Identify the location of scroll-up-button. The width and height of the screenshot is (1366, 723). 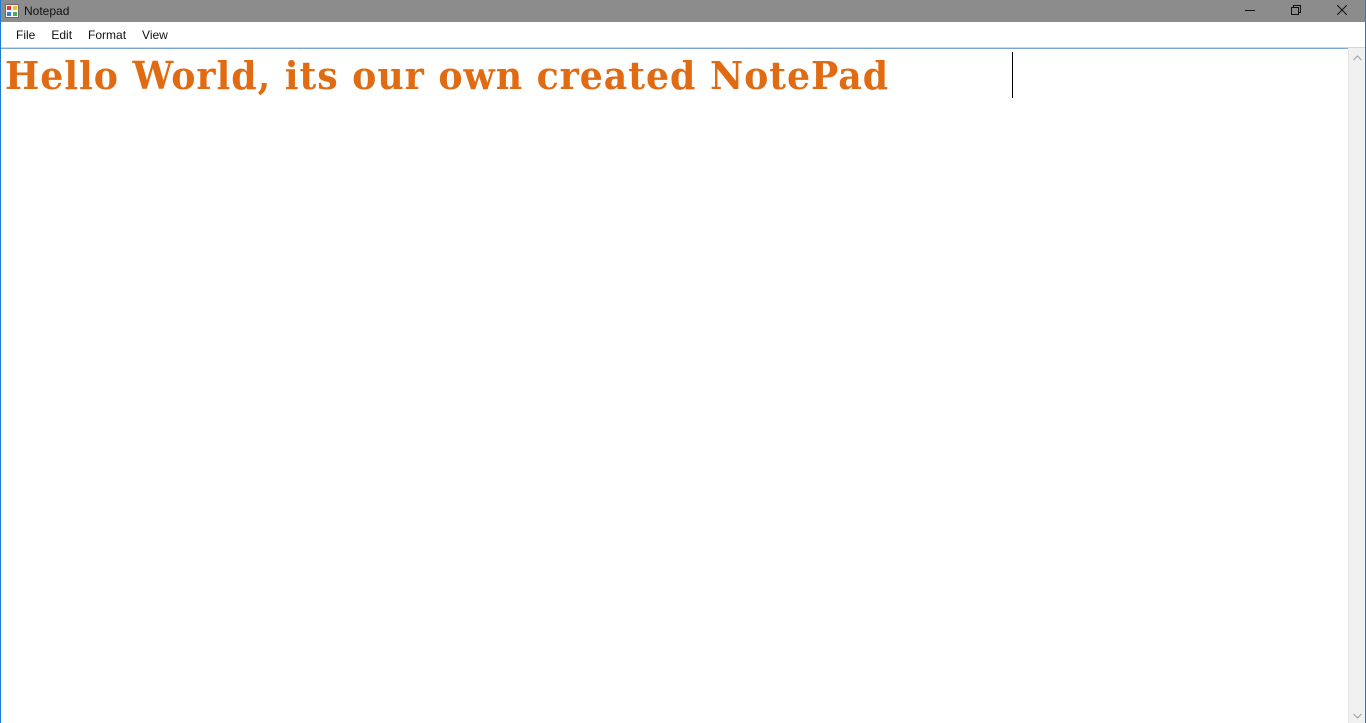
(1357, 56).